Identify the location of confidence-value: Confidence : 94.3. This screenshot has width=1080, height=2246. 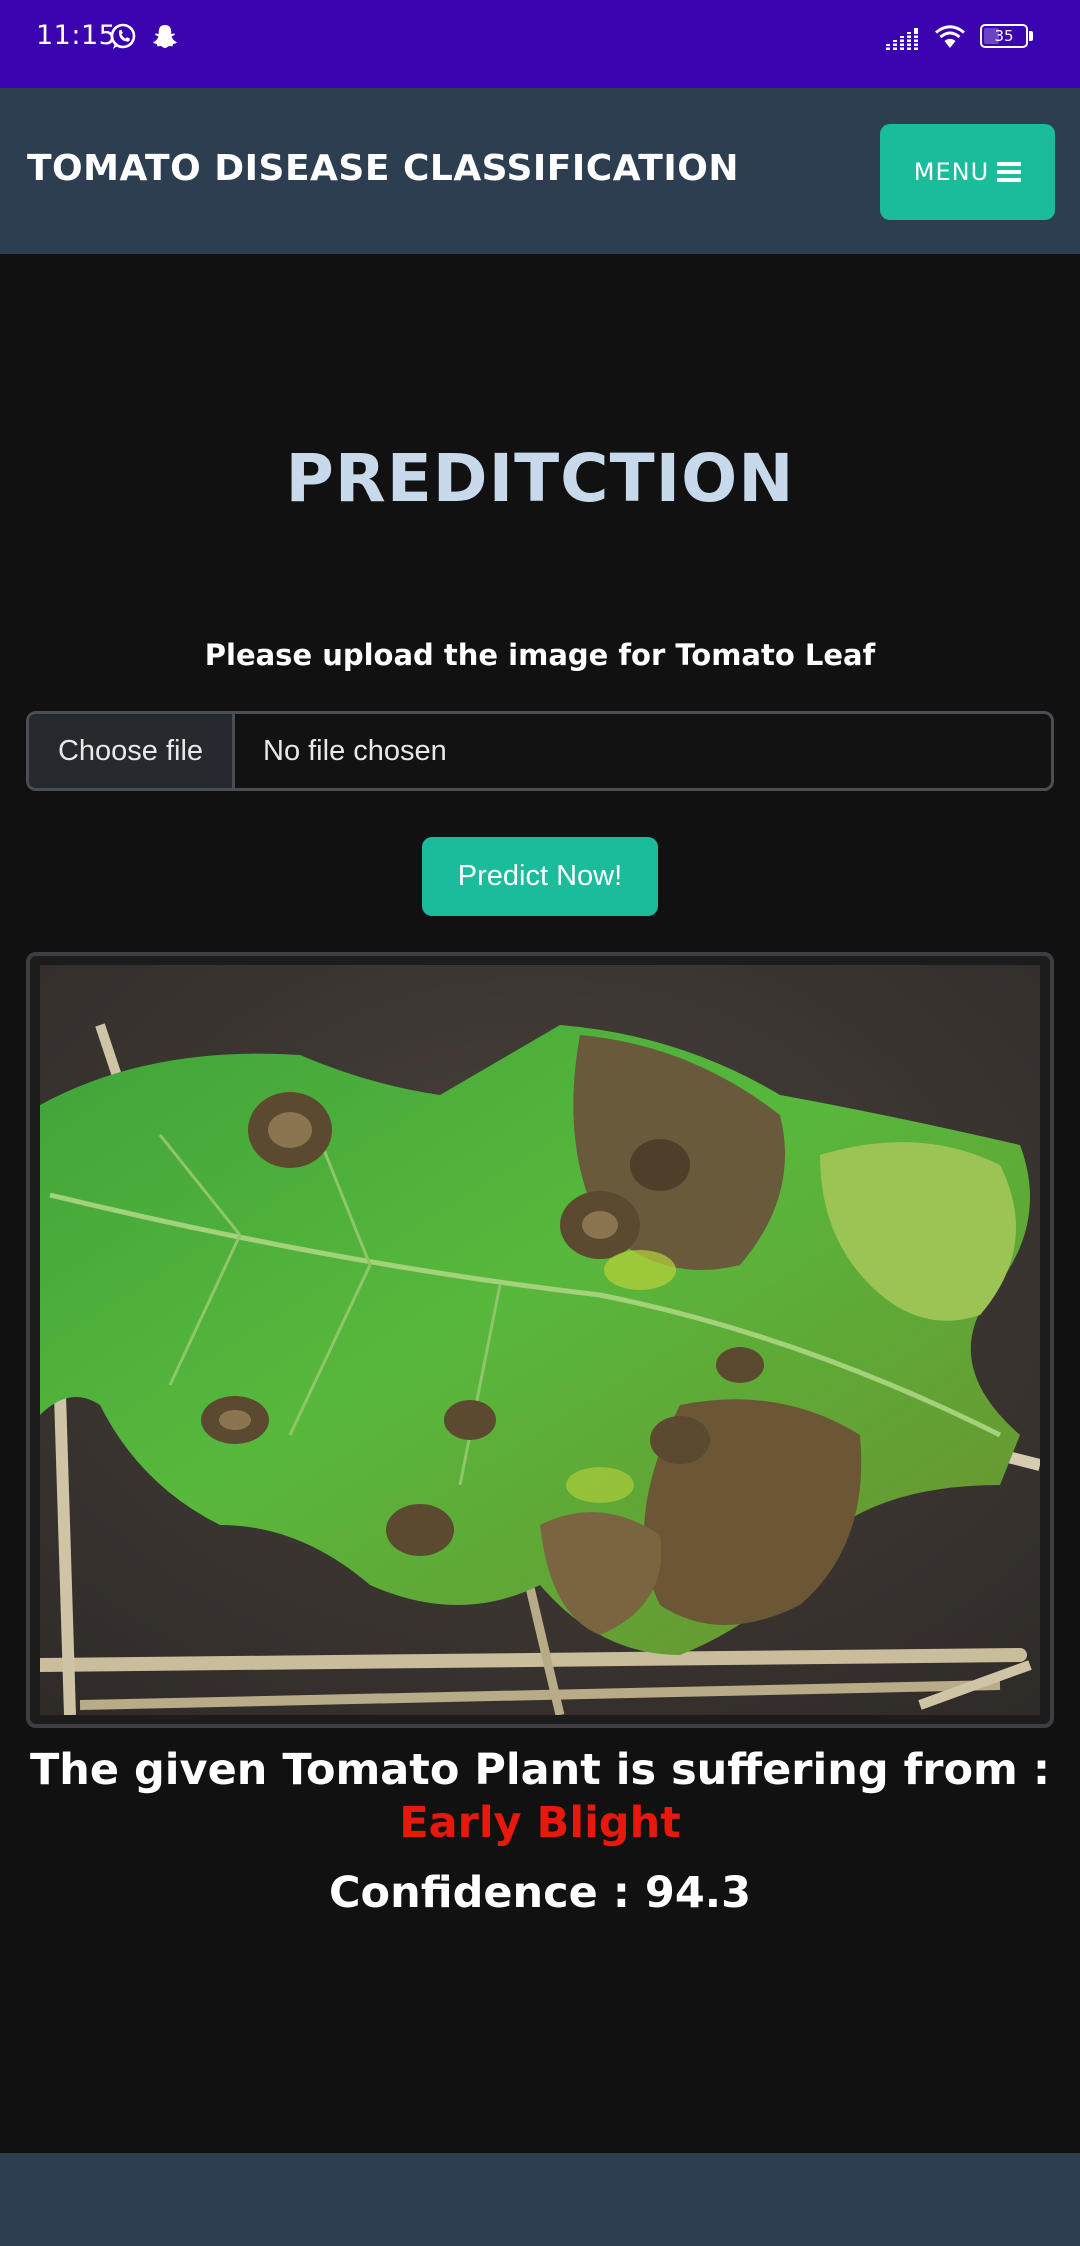
(540, 1893).